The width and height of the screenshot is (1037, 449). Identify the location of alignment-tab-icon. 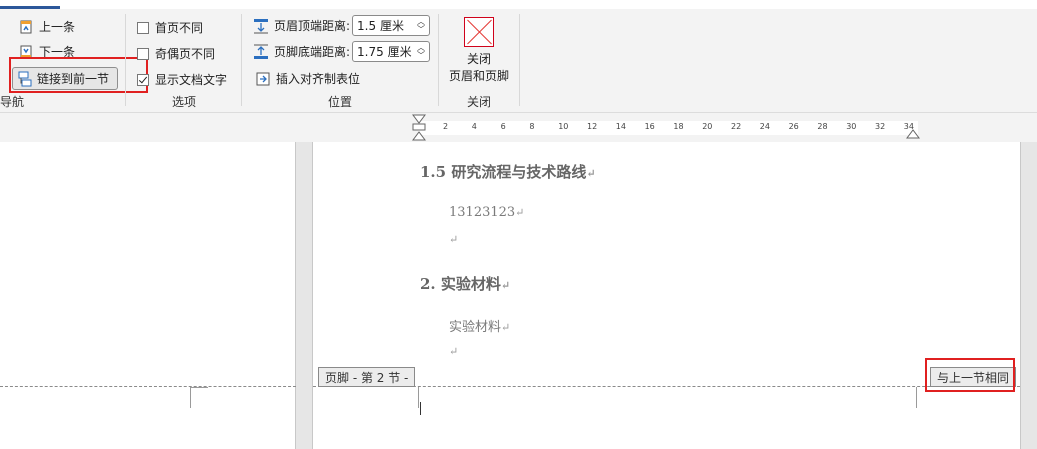
(263, 78).